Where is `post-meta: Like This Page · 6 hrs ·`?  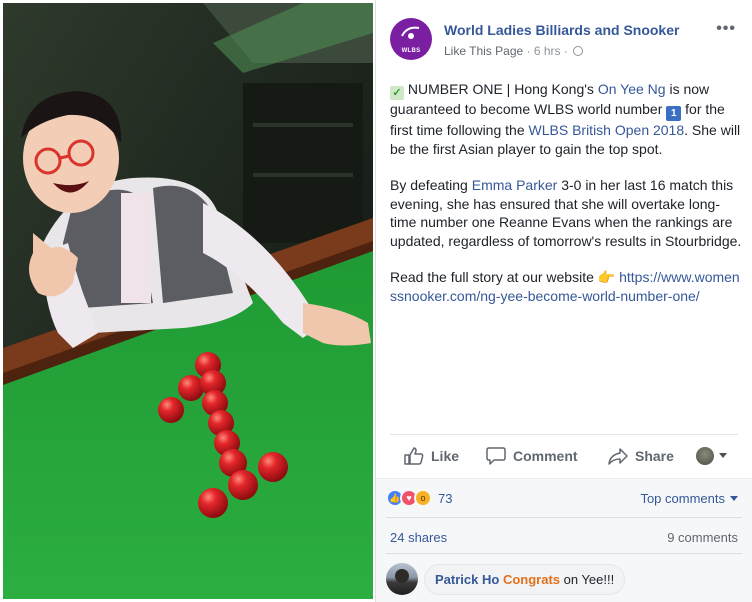 post-meta: Like This Page · 6 hrs · is located at coordinates (514, 51).